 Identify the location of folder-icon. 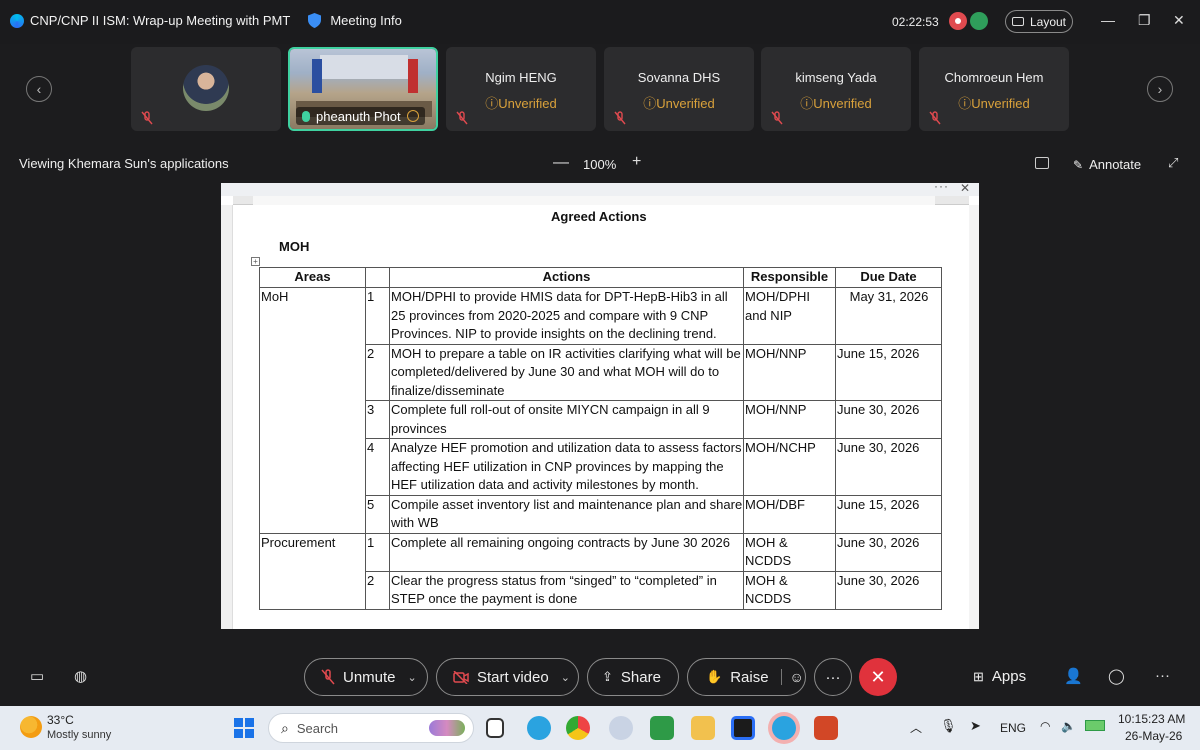
(703, 728).